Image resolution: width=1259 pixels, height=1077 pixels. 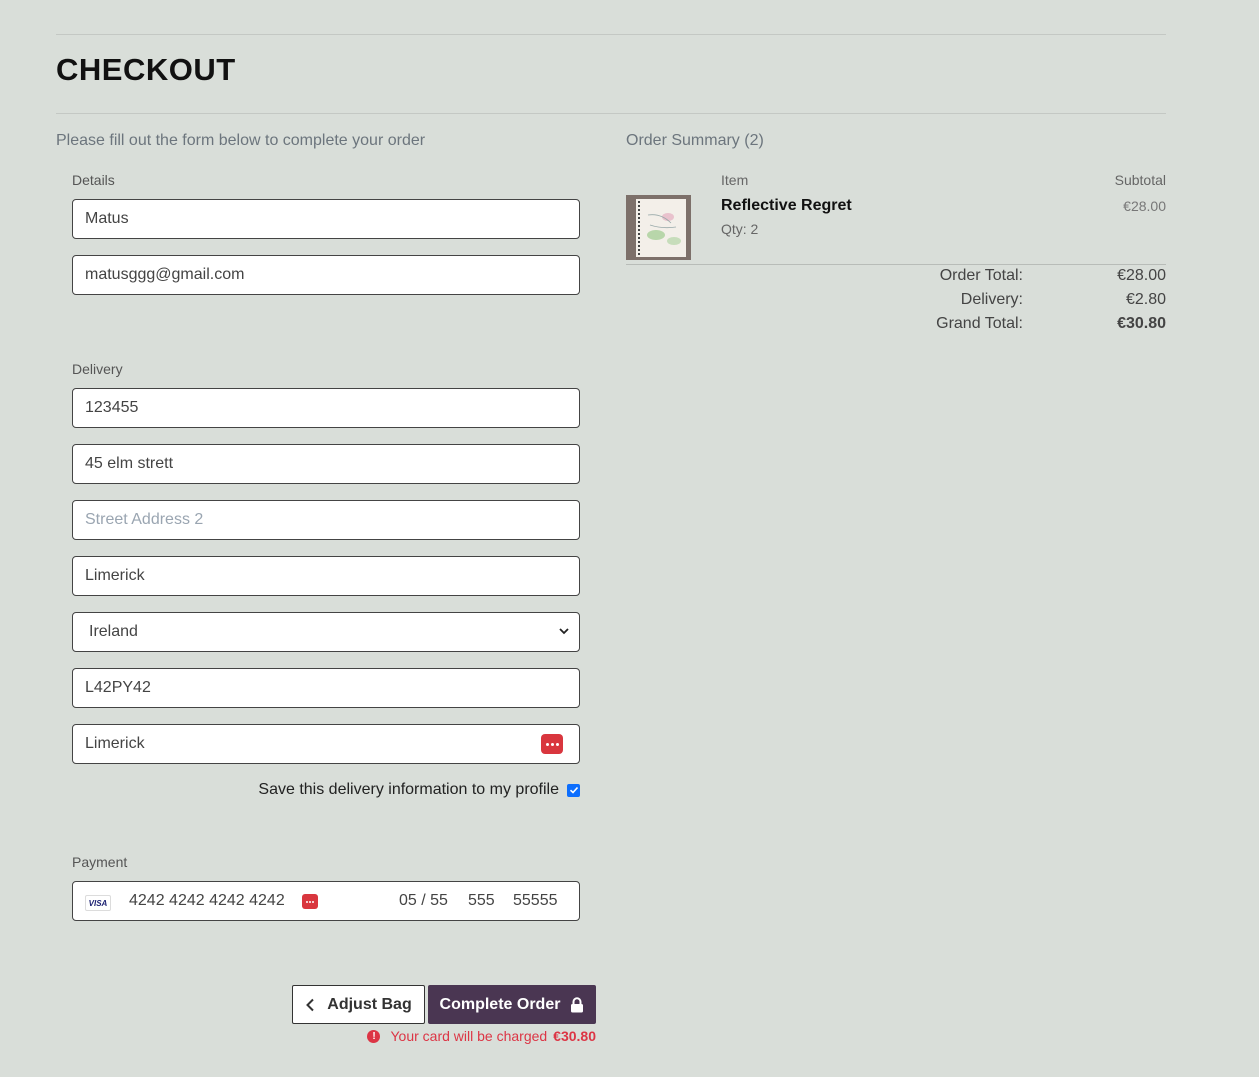 I want to click on order-total-value: €28.00, so click(x=1141, y=275).